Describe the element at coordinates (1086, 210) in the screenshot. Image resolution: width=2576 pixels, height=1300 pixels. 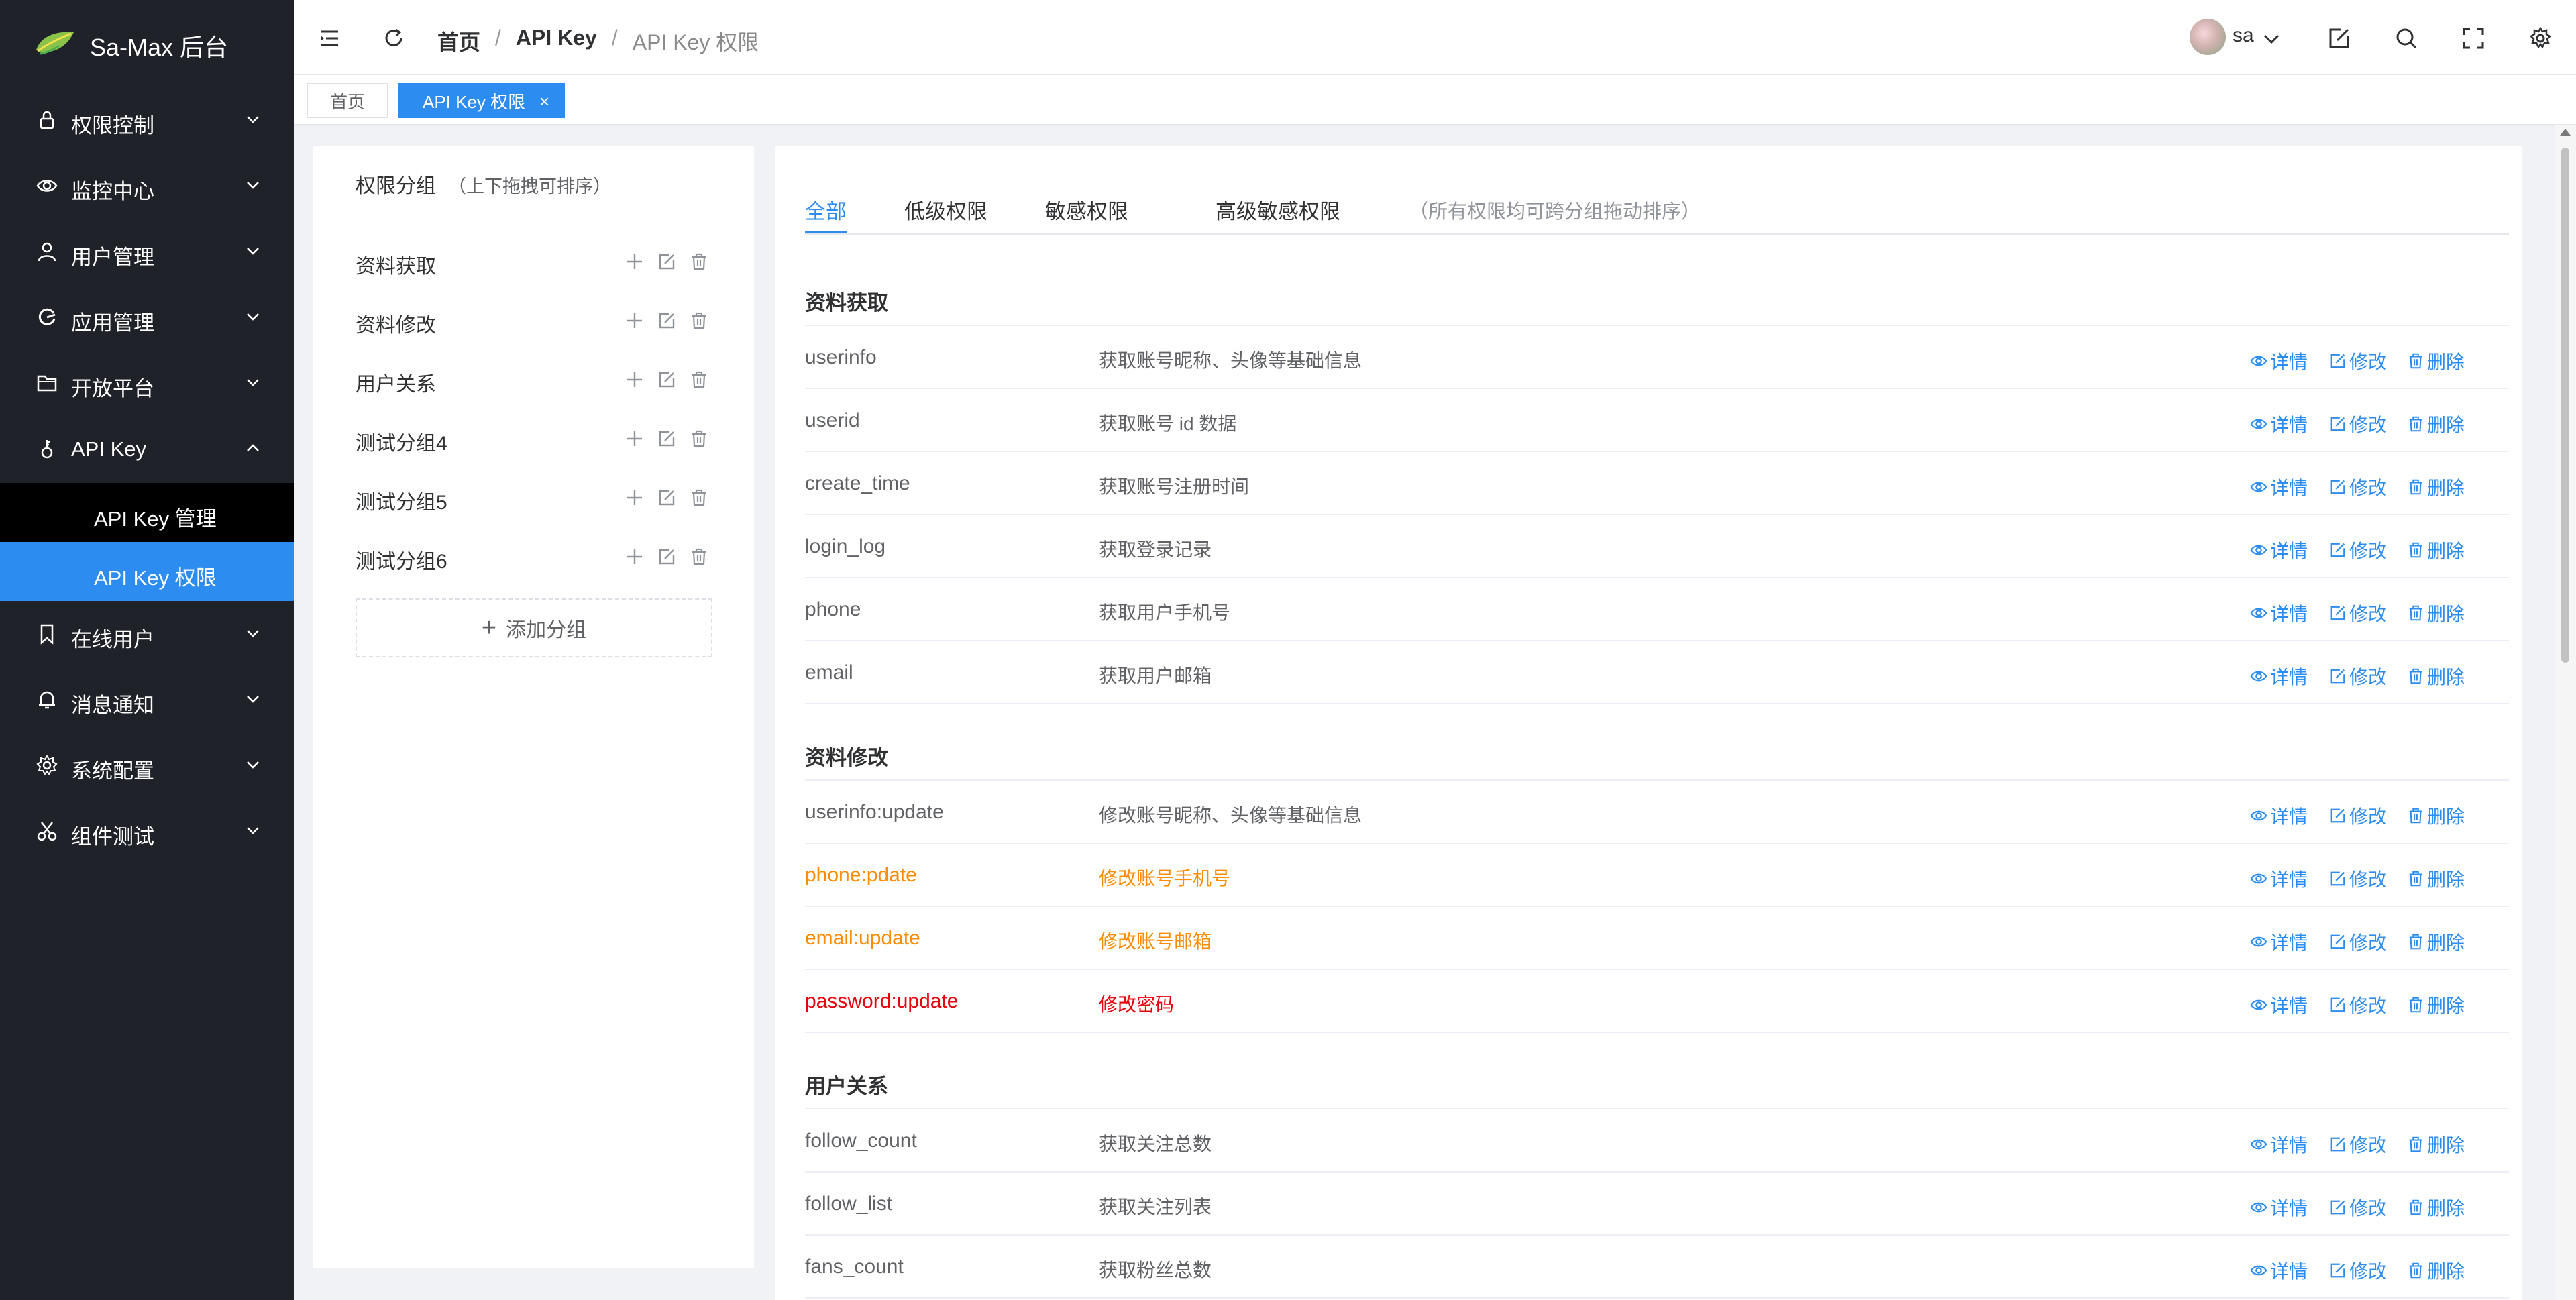
I see `tab-sensitive-permission: 敏感权限` at that location.